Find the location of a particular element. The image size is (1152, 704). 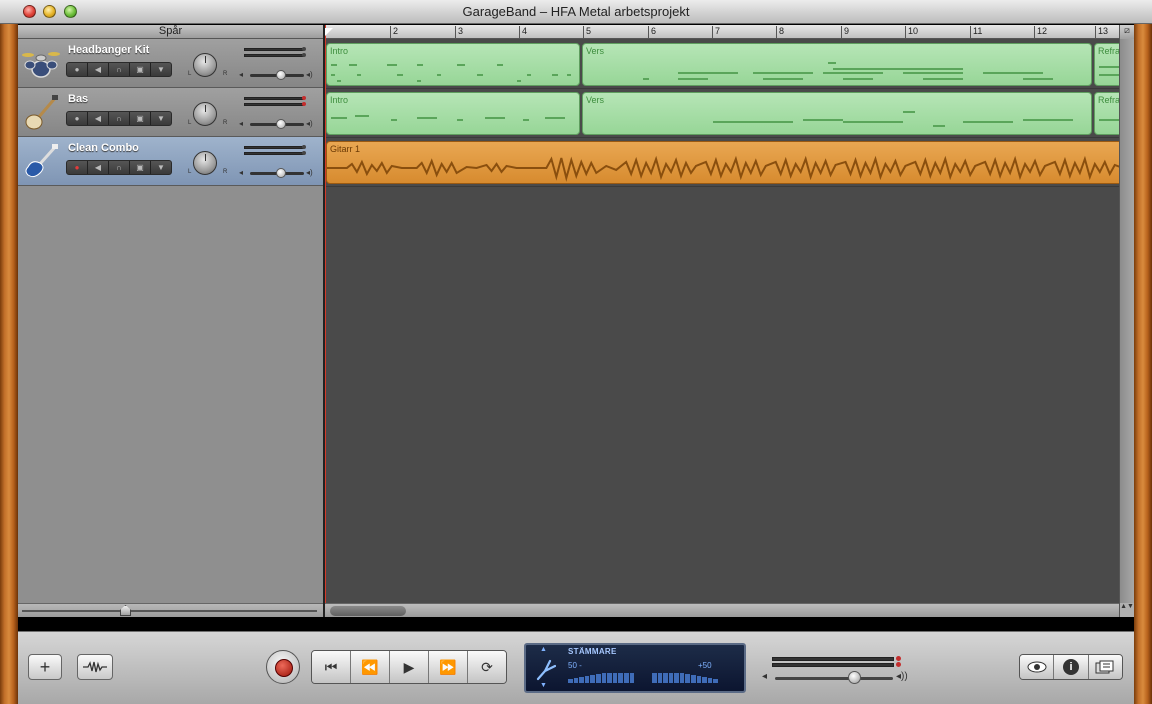

fast-forward-button: ⏩ is located at coordinates (448, 667).